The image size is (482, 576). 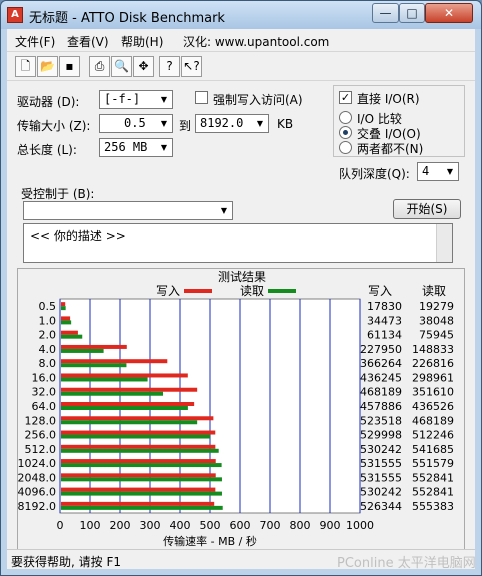 What do you see at coordinates (143, 66) in the screenshot?
I see `move-icon: ✥` at bounding box center [143, 66].